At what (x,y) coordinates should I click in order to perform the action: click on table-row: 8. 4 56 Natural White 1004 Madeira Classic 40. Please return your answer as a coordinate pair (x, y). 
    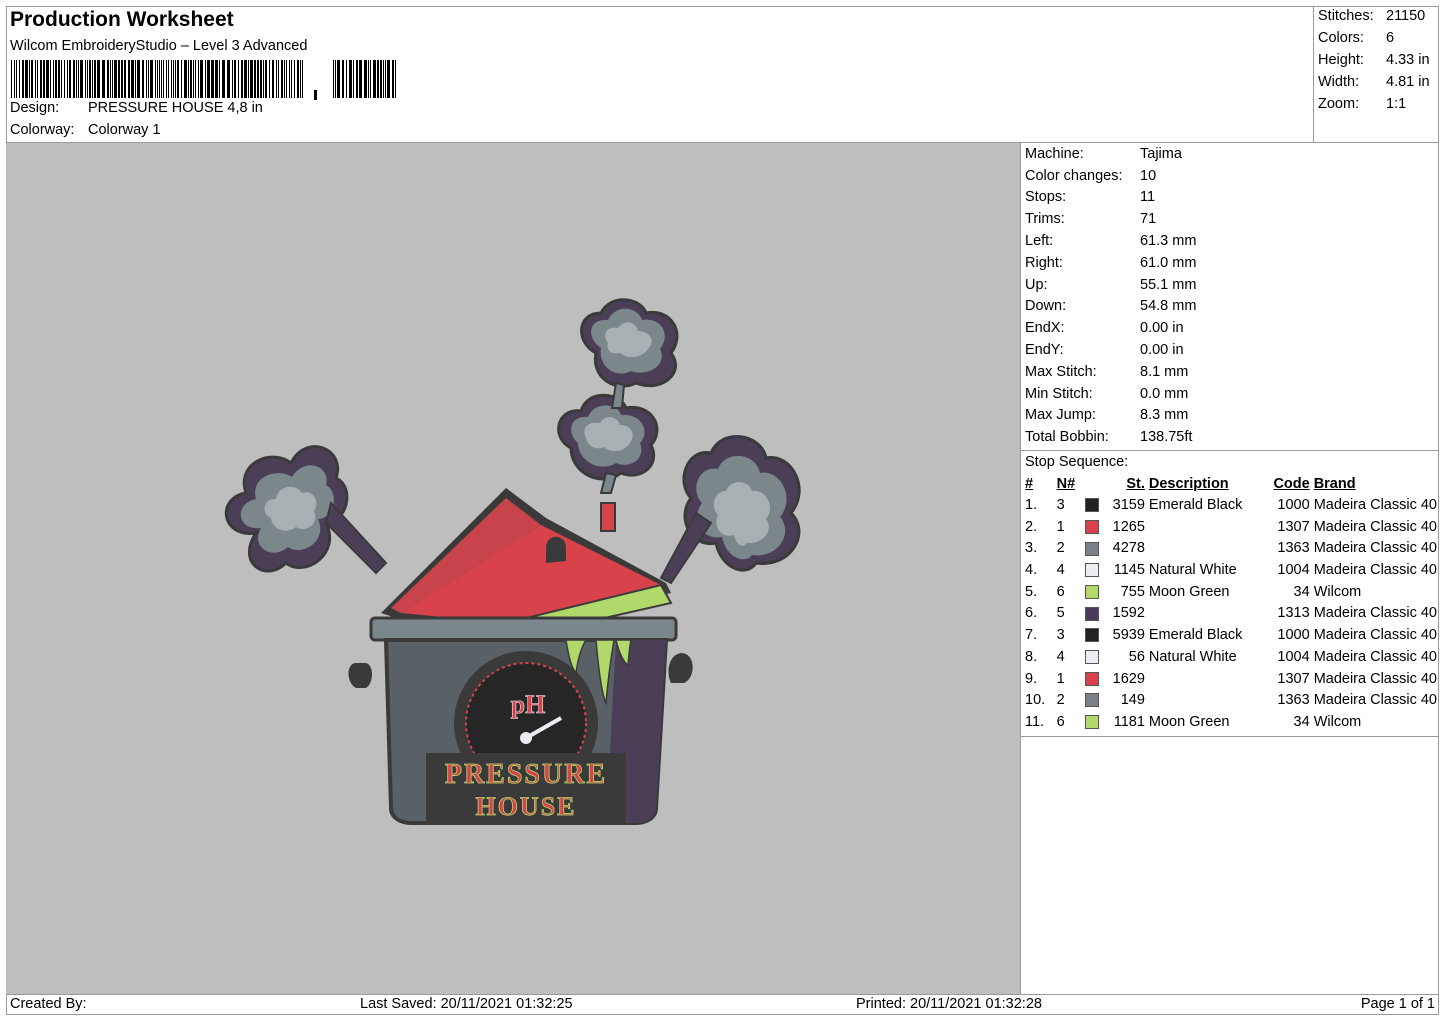
    Looking at the image, I should click on (1231, 657).